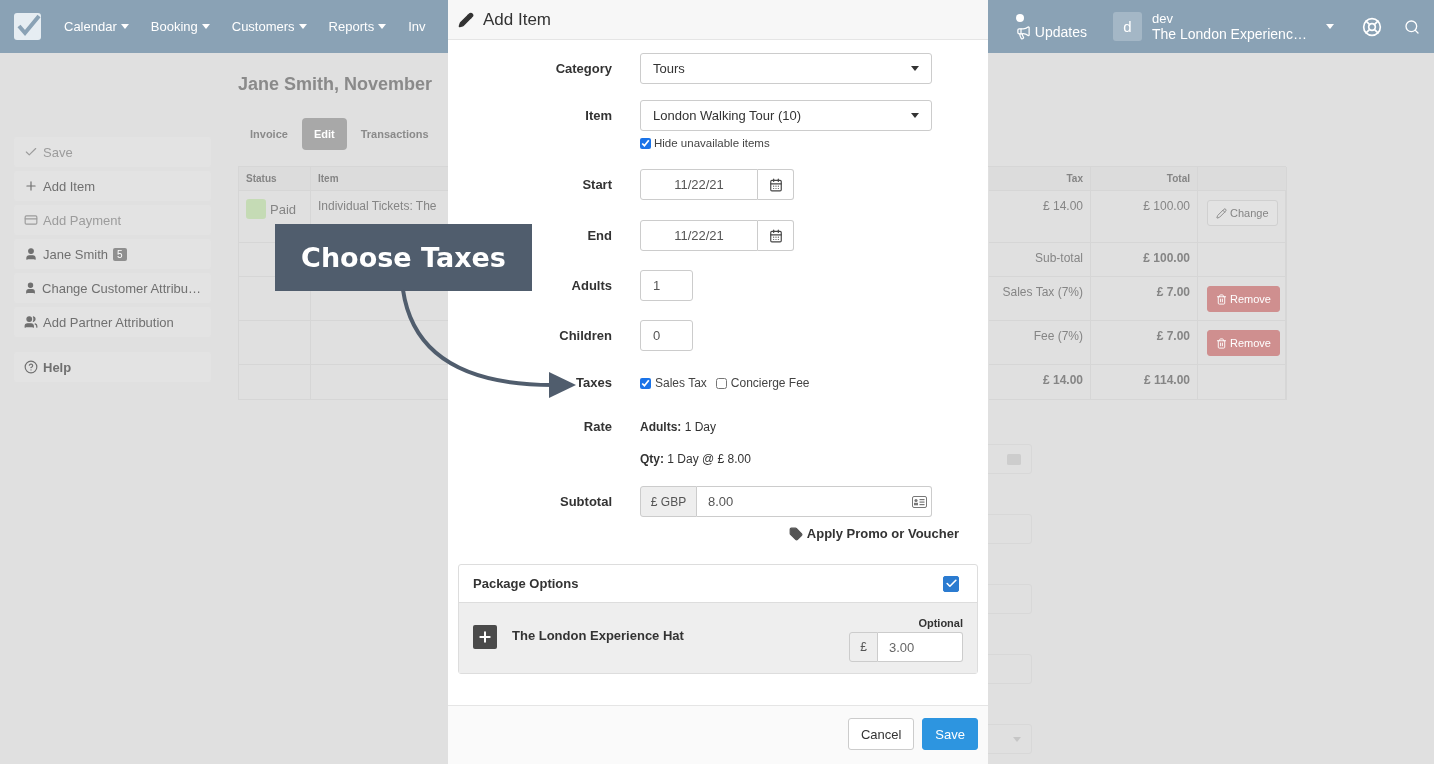 The height and width of the screenshot is (764, 1434). I want to click on number-field: 1, so click(666, 285).